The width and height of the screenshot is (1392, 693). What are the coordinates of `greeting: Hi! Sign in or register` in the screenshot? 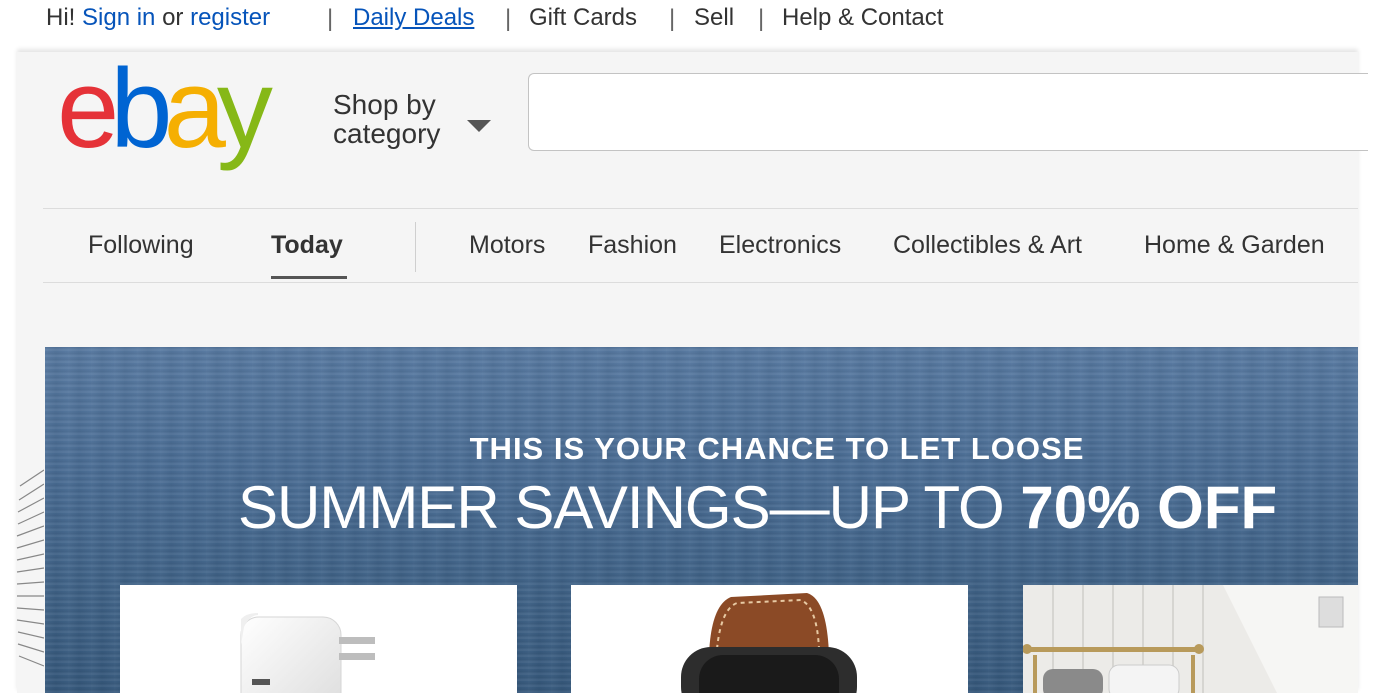 It's located at (158, 18).